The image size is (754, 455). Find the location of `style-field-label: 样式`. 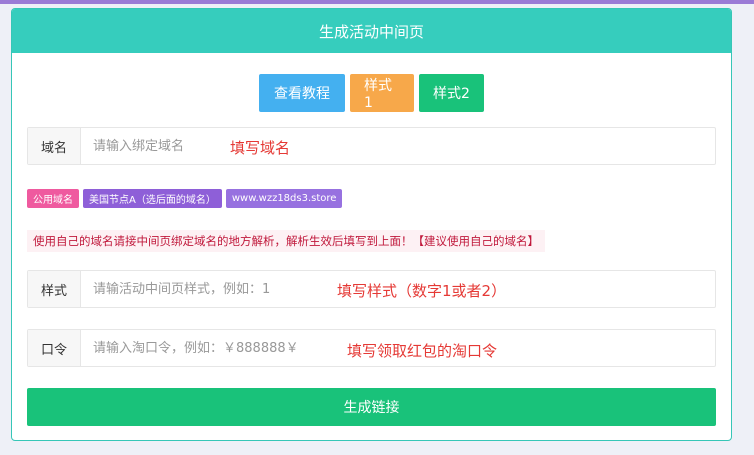

style-field-label: 样式 is located at coordinates (54, 289).